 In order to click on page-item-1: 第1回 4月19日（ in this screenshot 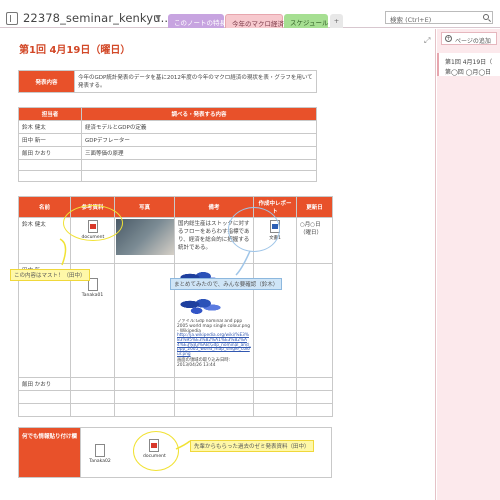, I will do `click(468, 61)`.